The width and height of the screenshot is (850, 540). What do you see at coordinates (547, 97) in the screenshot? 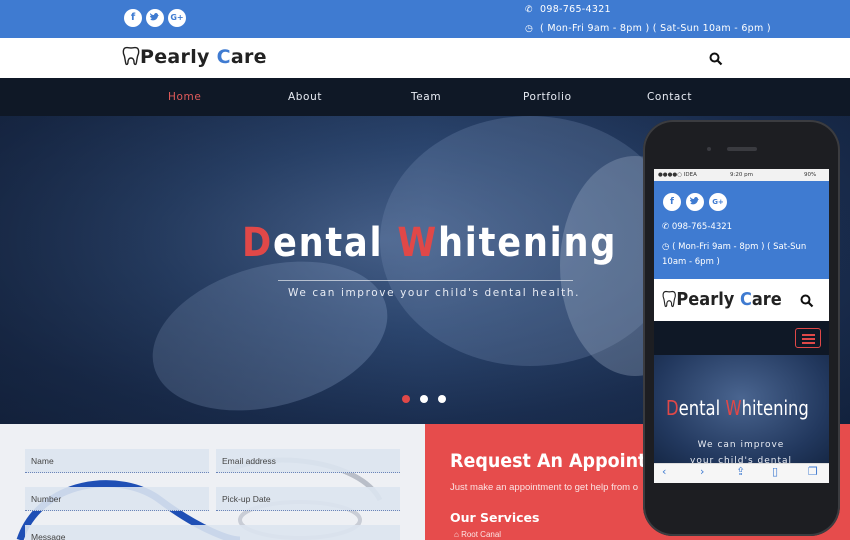
I see `nav-portfolio: Portfolio` at bounding box center [547, 97].